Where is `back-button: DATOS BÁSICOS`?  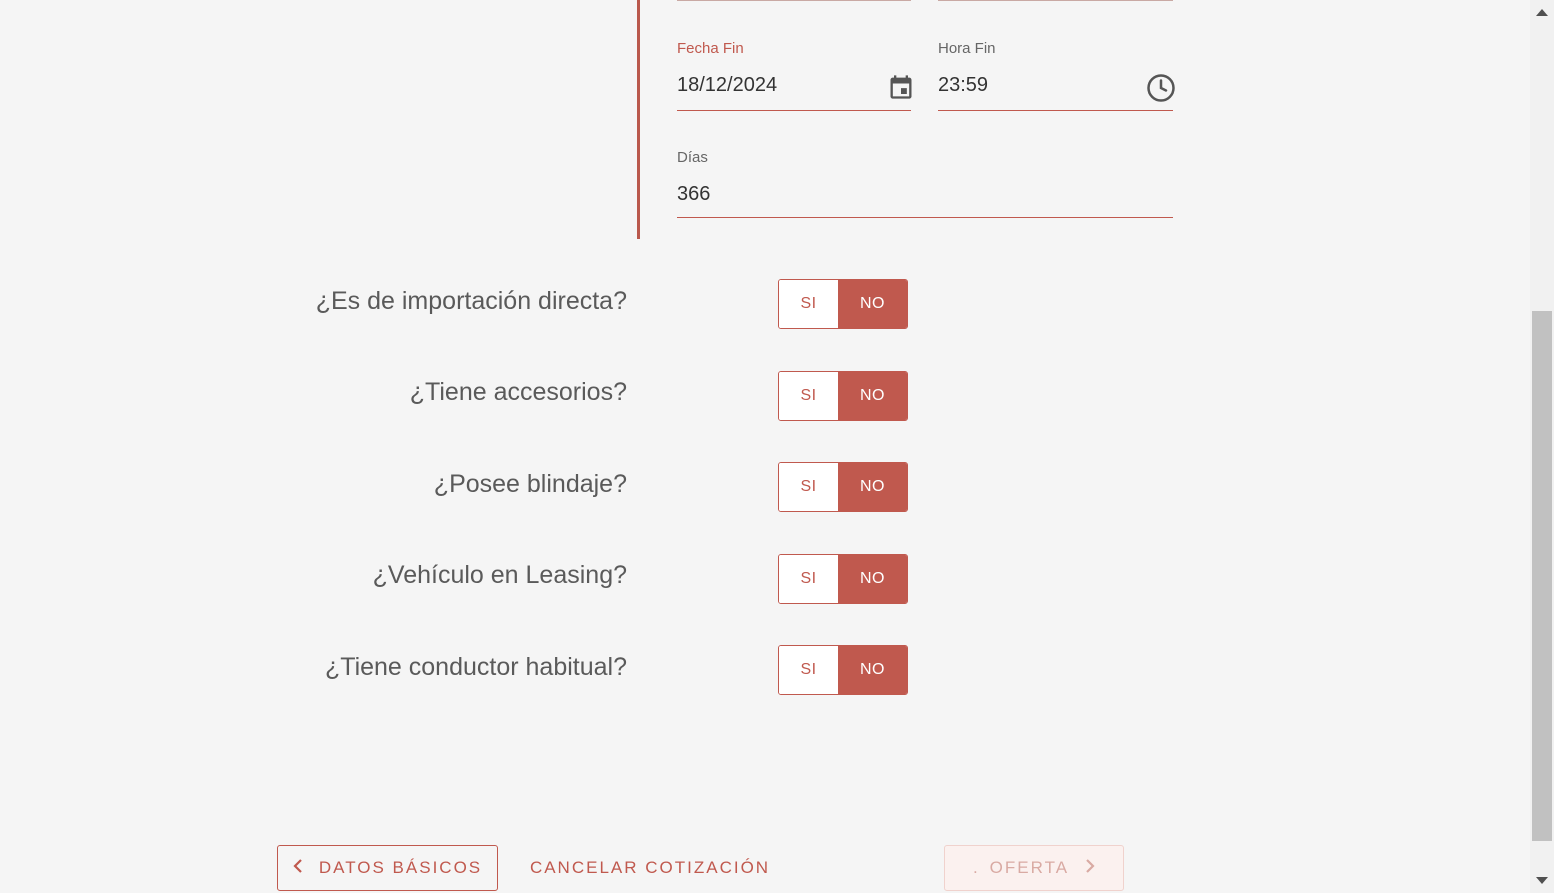
back-button: DATOS BÁSICOS is located at coordinates (387, 868).